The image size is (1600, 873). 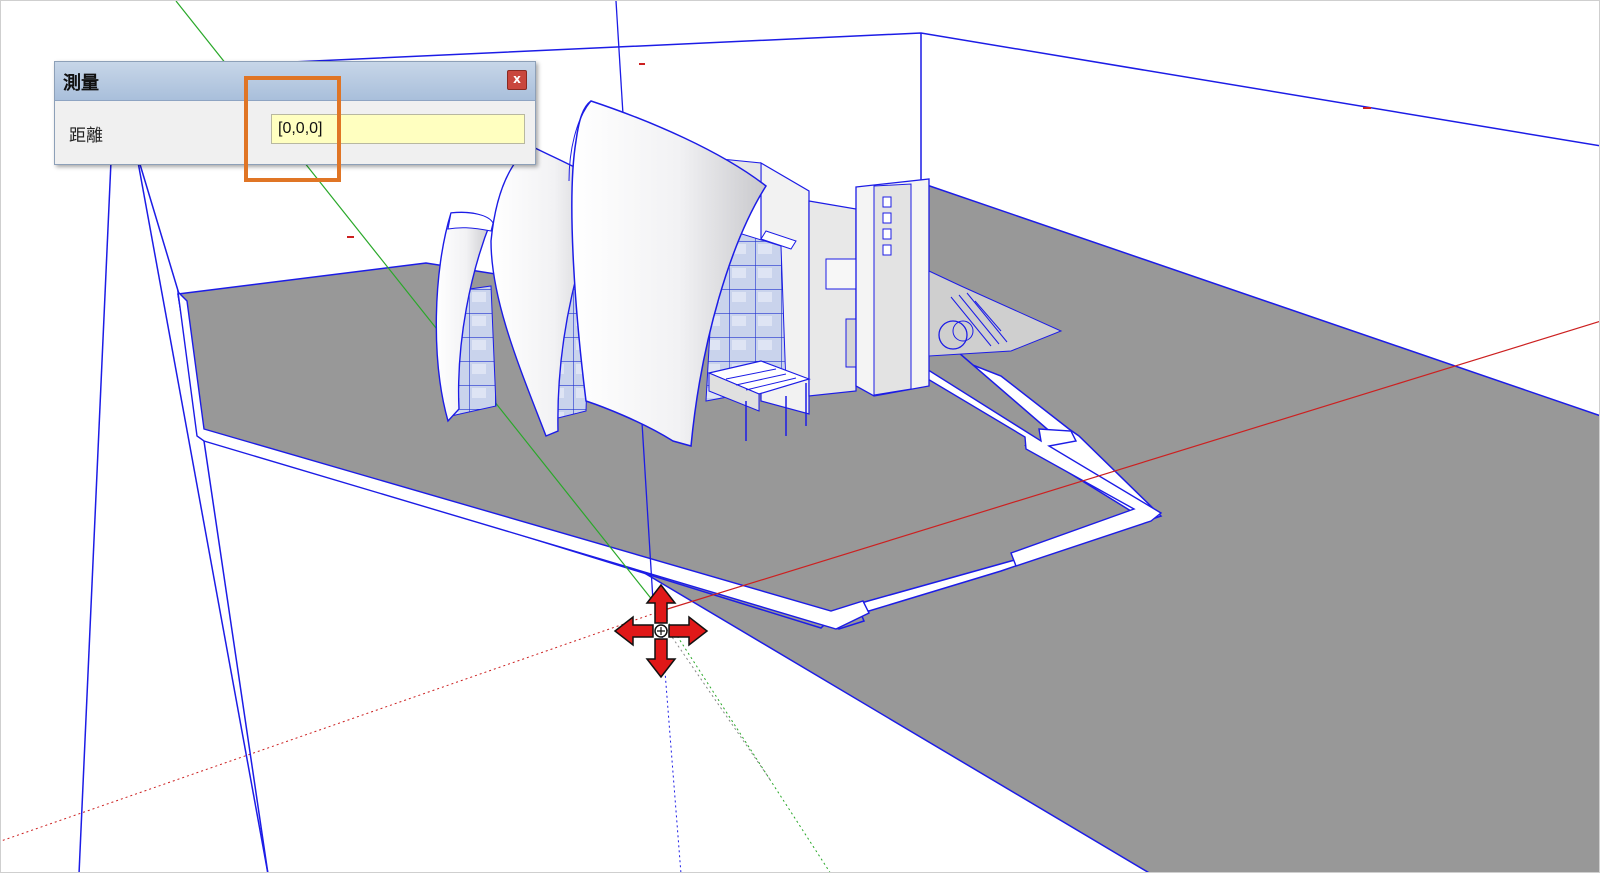 What do you see at coordinates (295, 81) in the screenshot?
I see `dialog-title-bar: 測量 x` at bounding box center [295, 81].